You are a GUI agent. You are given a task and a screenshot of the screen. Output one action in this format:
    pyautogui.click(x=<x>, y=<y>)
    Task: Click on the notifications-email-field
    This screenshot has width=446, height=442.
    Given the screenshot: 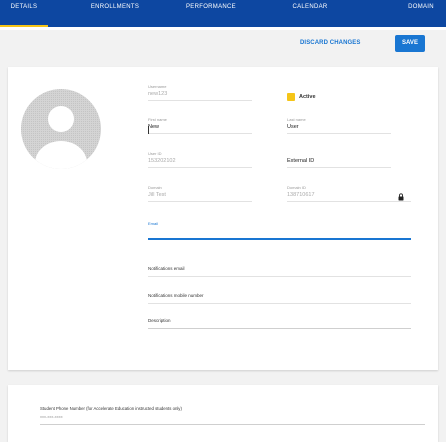 What is the action you would take?
    pyautogui.click(x=279, y=275)
    